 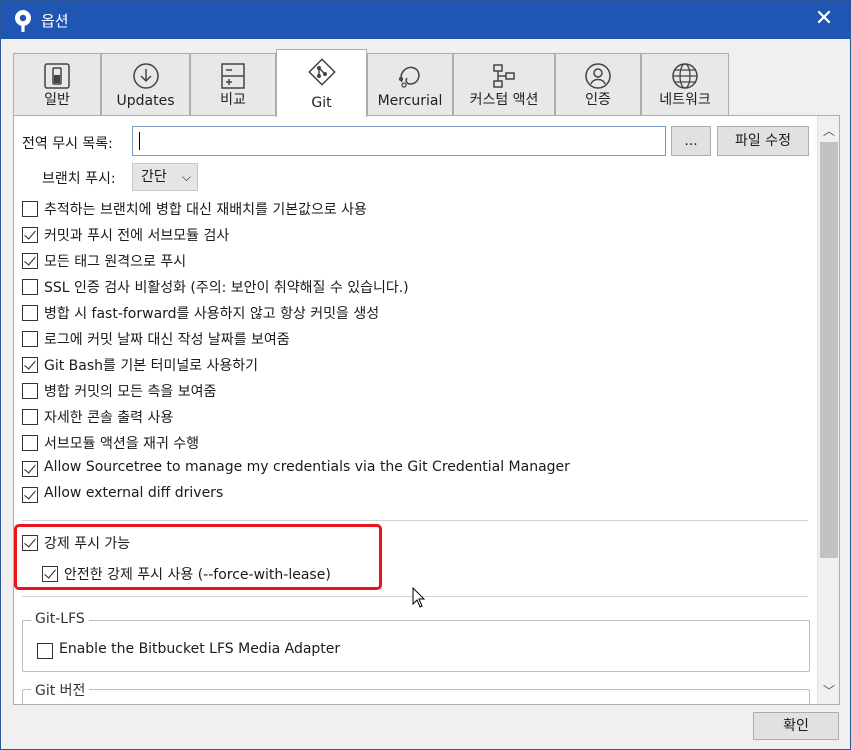 What do you see at coordinates (415, 520) in the screenshot?
I see `separator` at bounding box center [415, 520].